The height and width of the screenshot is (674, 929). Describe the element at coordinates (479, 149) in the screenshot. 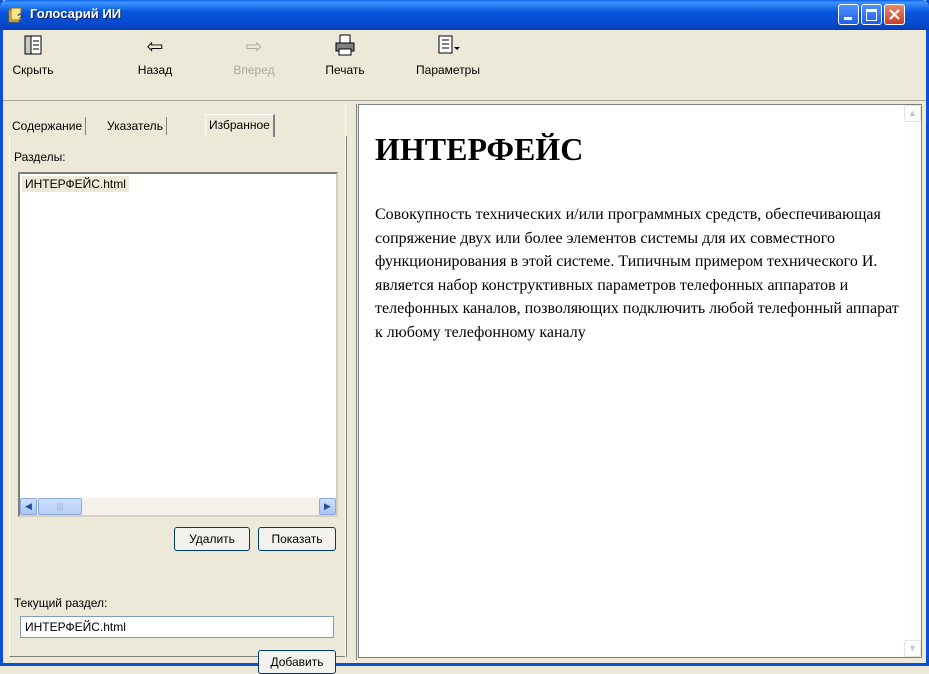

I see `topic-heading: ИНТЕРФЕЙС` at that location.